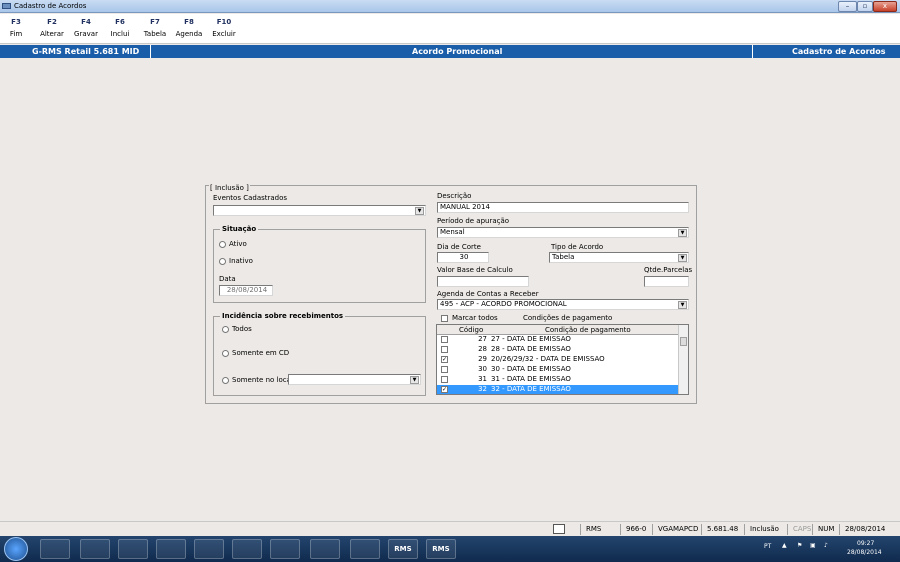 This screenshot has width=900, height=562. What do you see at coordinates (473, 221) in the screenshot?
I see `periodo-label: Período de apuração` at bounding box center [473, 221].